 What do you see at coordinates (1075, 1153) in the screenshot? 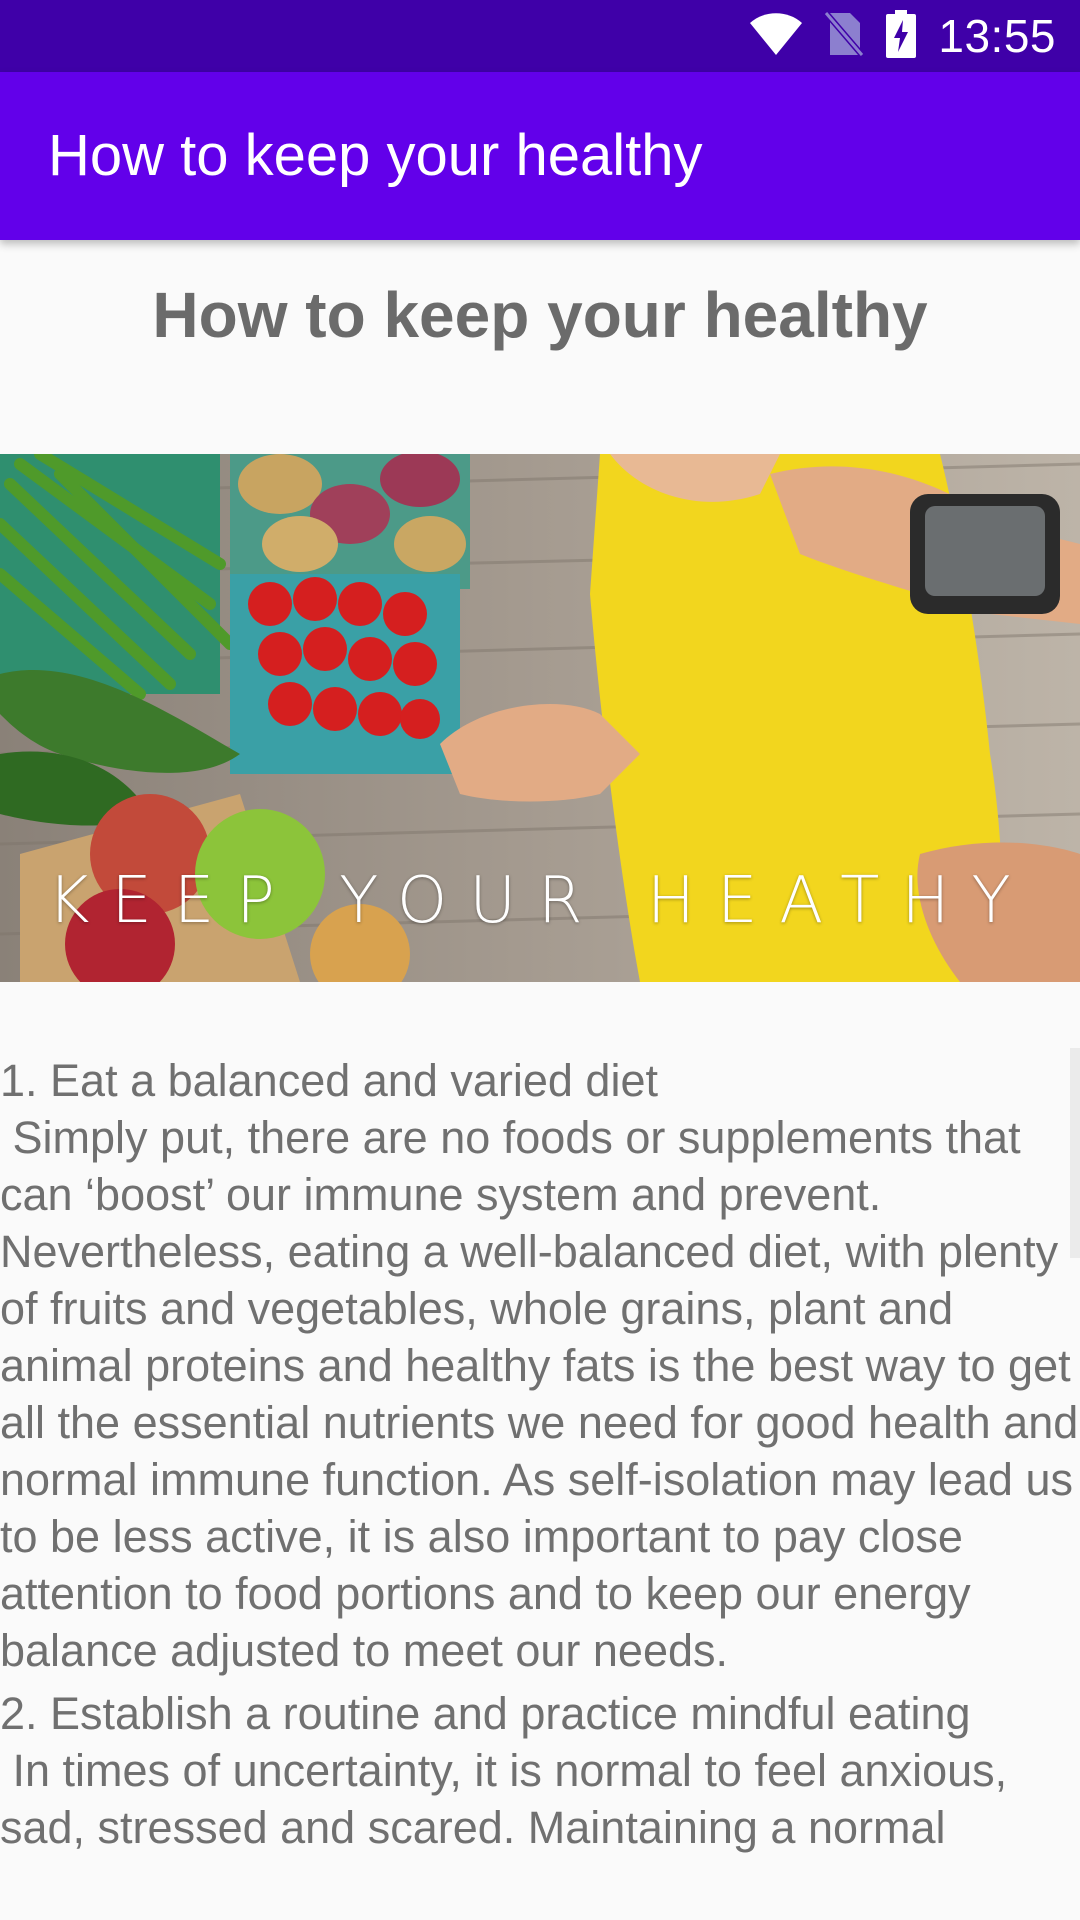
I see `scrollbar-thumb` at bounding box center [1075, 1153].